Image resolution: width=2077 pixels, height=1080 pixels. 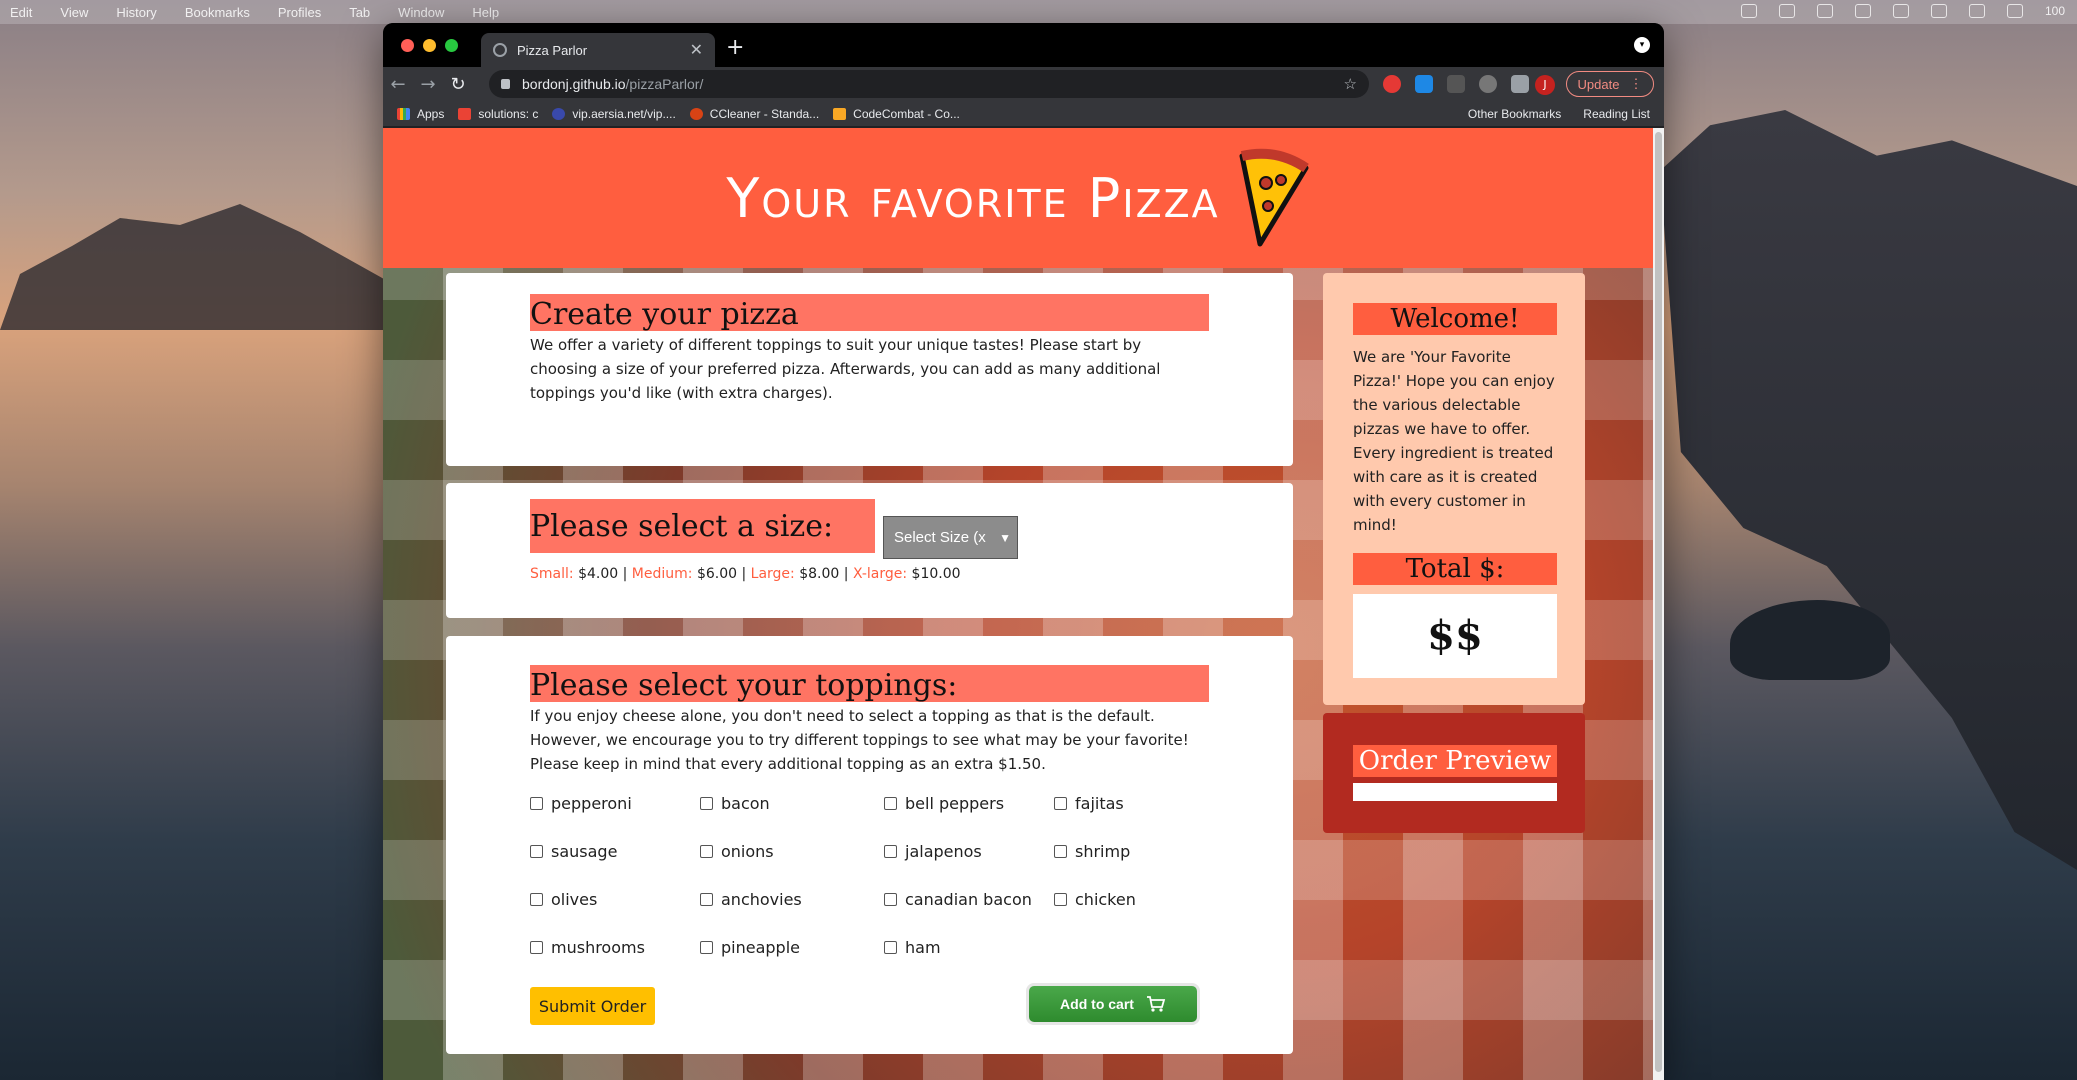 I want to click on menu-help: Help, so click(x=485, y=12).